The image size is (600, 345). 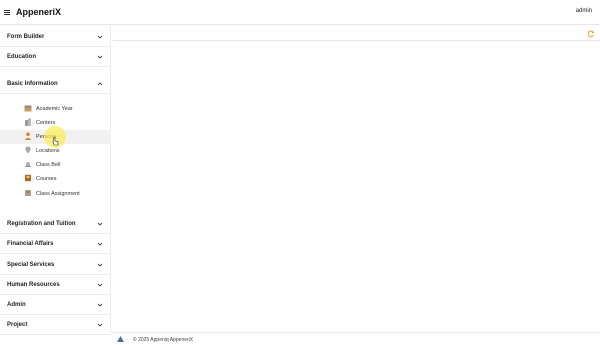 I want to click on section-label: Admin, so click(x=16, y=304).